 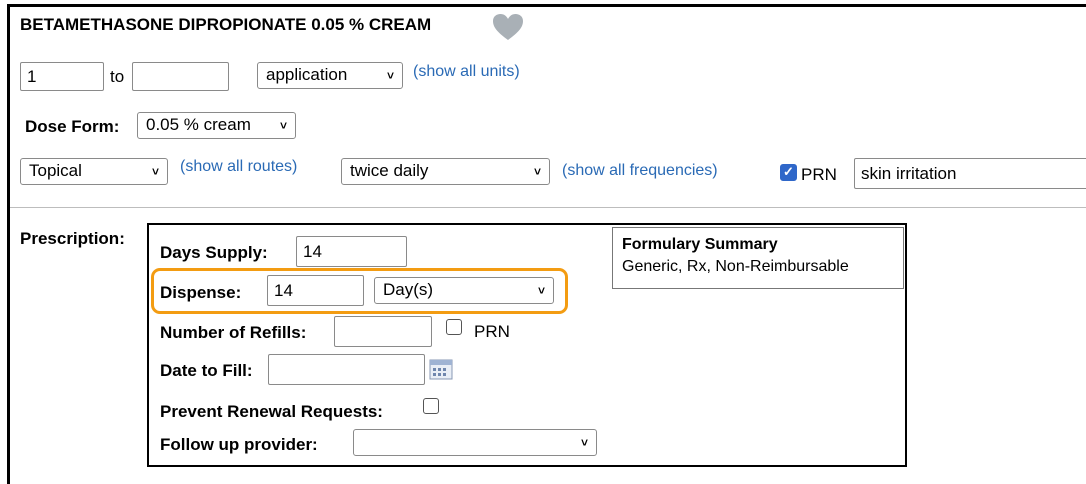 What do you see at coordinates (94, 171) in the screenshot?
I see `route-select: Topical ˅` at bounding box center [94, 171].